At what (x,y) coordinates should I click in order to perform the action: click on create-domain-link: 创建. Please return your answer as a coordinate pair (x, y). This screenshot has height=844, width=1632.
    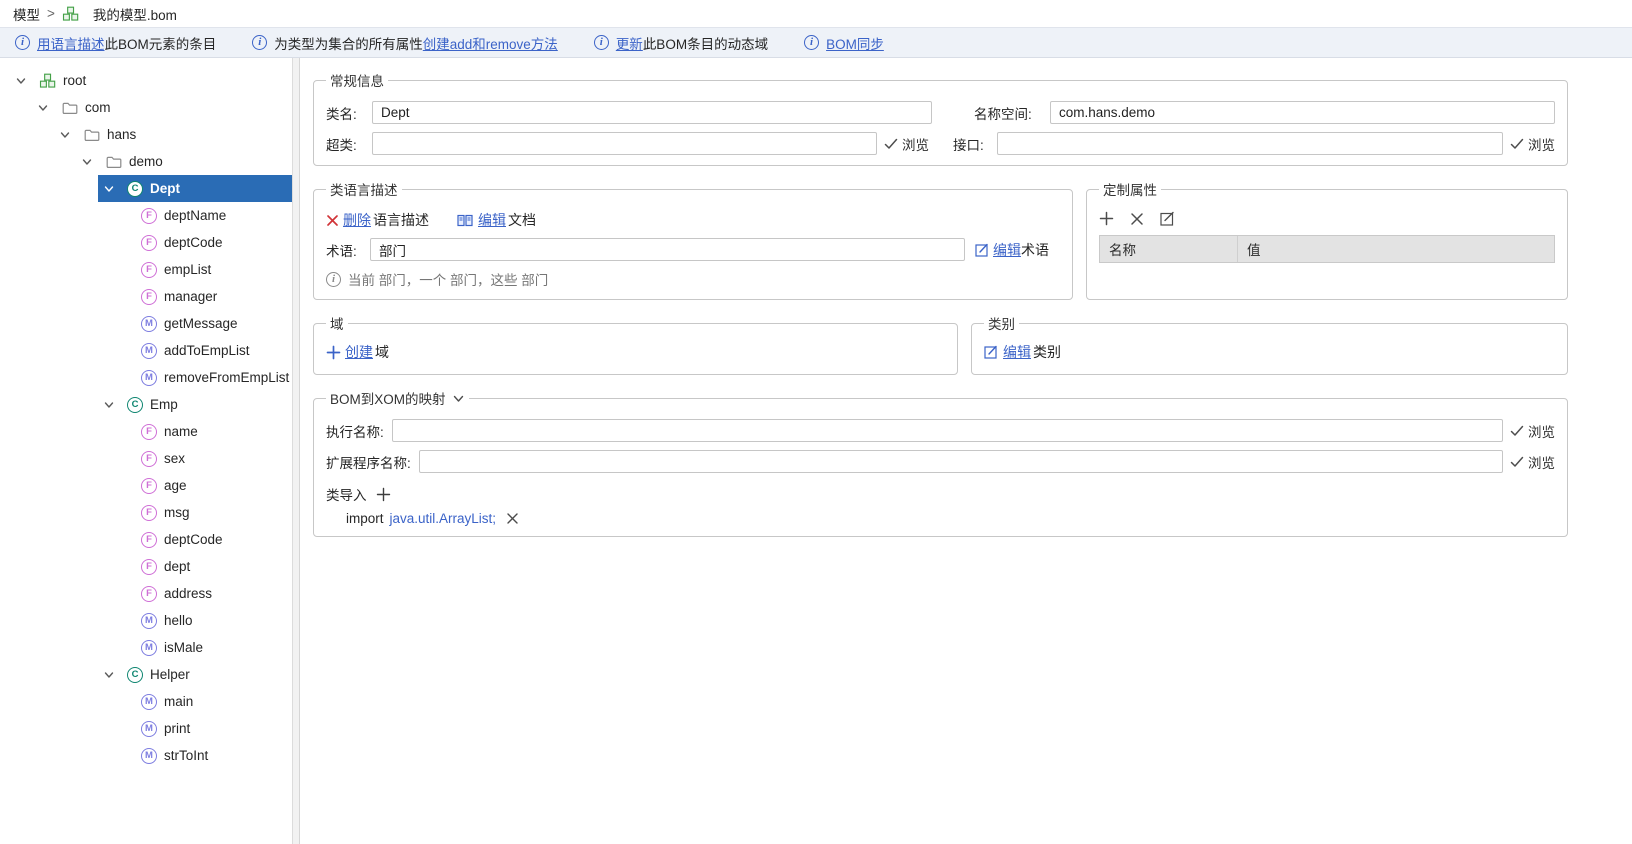
    Looking at the image, I should click on (359, 352).